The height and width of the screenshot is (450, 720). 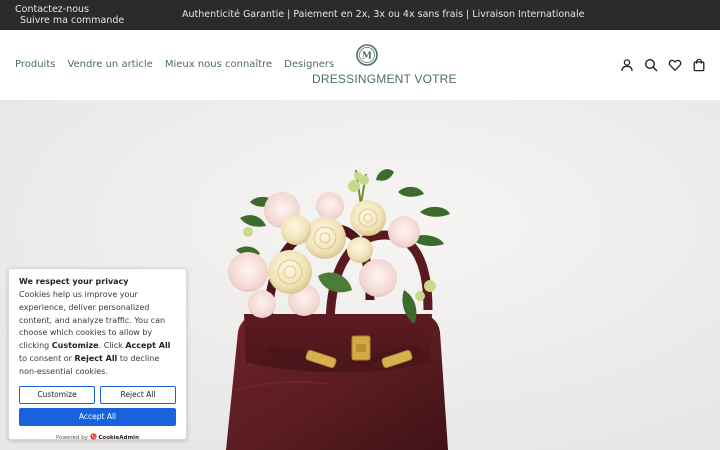 I want to click on reject-all-button: Reject All, so click(x=138, y=394).